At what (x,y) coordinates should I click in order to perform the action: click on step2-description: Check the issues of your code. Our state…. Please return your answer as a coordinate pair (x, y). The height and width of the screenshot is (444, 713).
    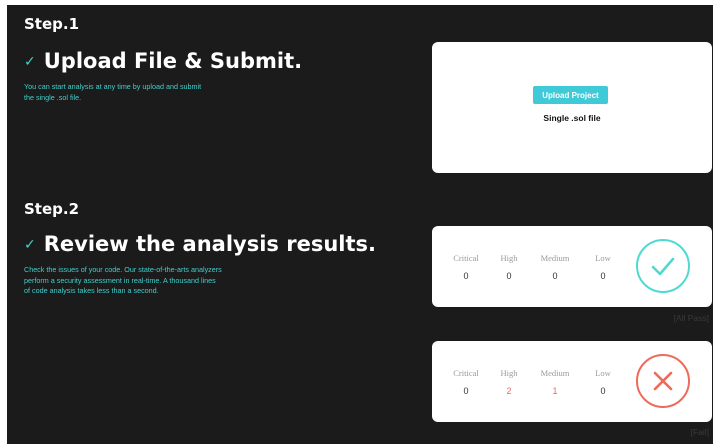
    Looking at the image, I should click on (123, 281).